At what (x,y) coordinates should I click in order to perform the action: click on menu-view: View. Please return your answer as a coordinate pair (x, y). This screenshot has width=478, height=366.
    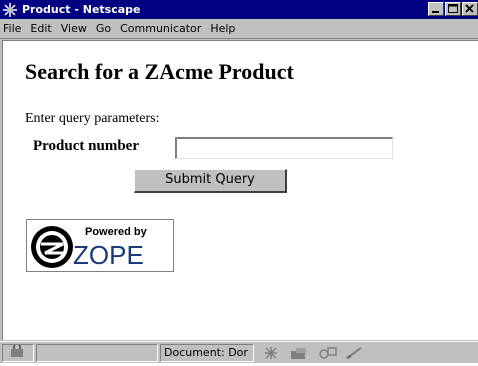
    Looking at the image, I should click on (74, 28).